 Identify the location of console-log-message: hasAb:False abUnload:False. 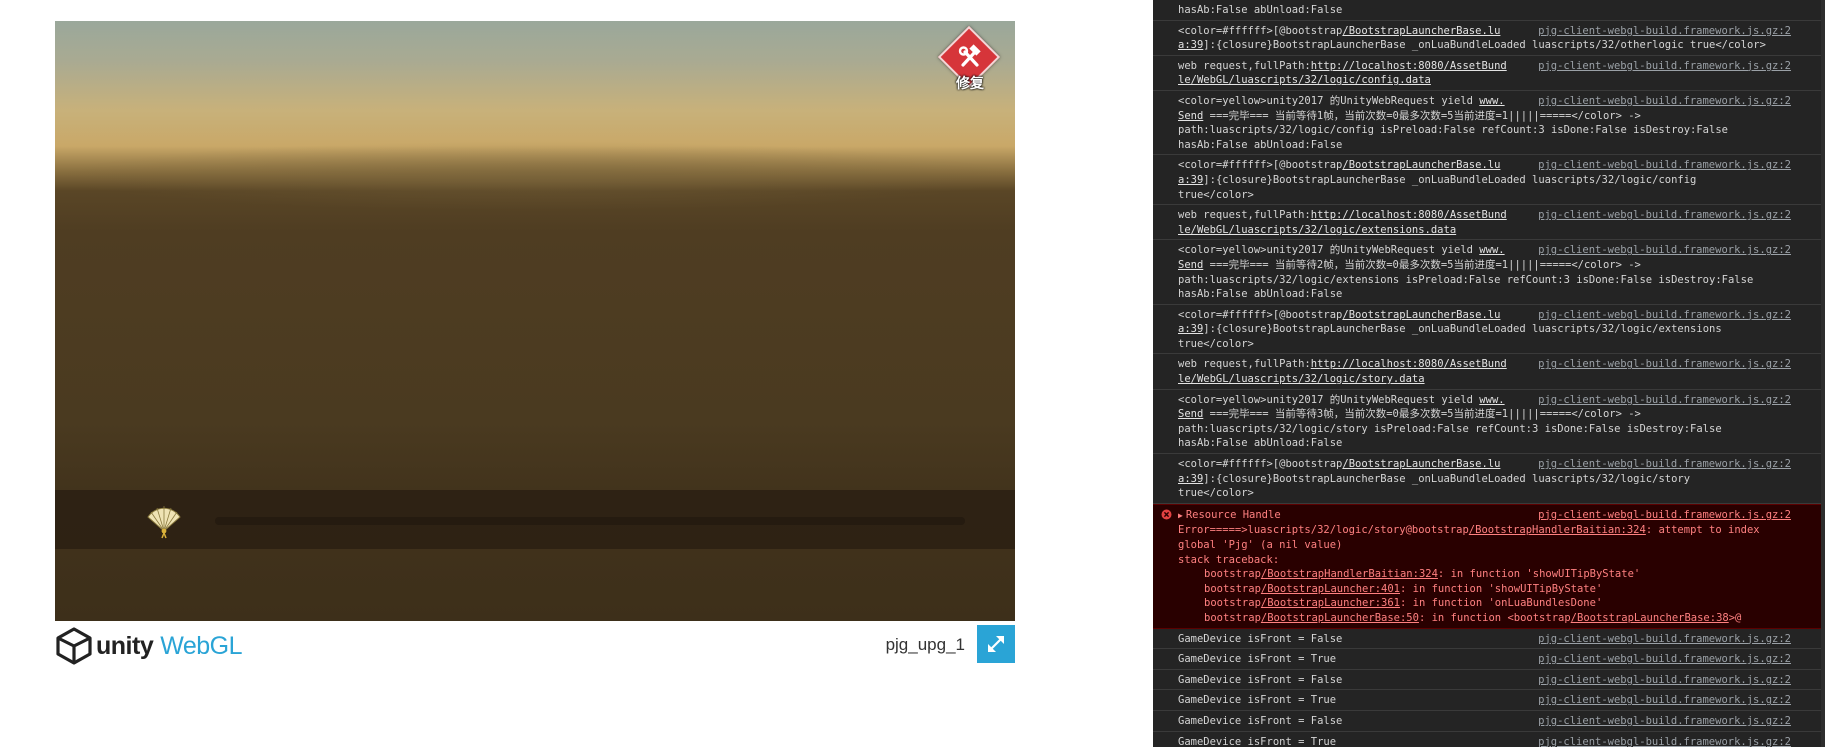
(1489, 10).